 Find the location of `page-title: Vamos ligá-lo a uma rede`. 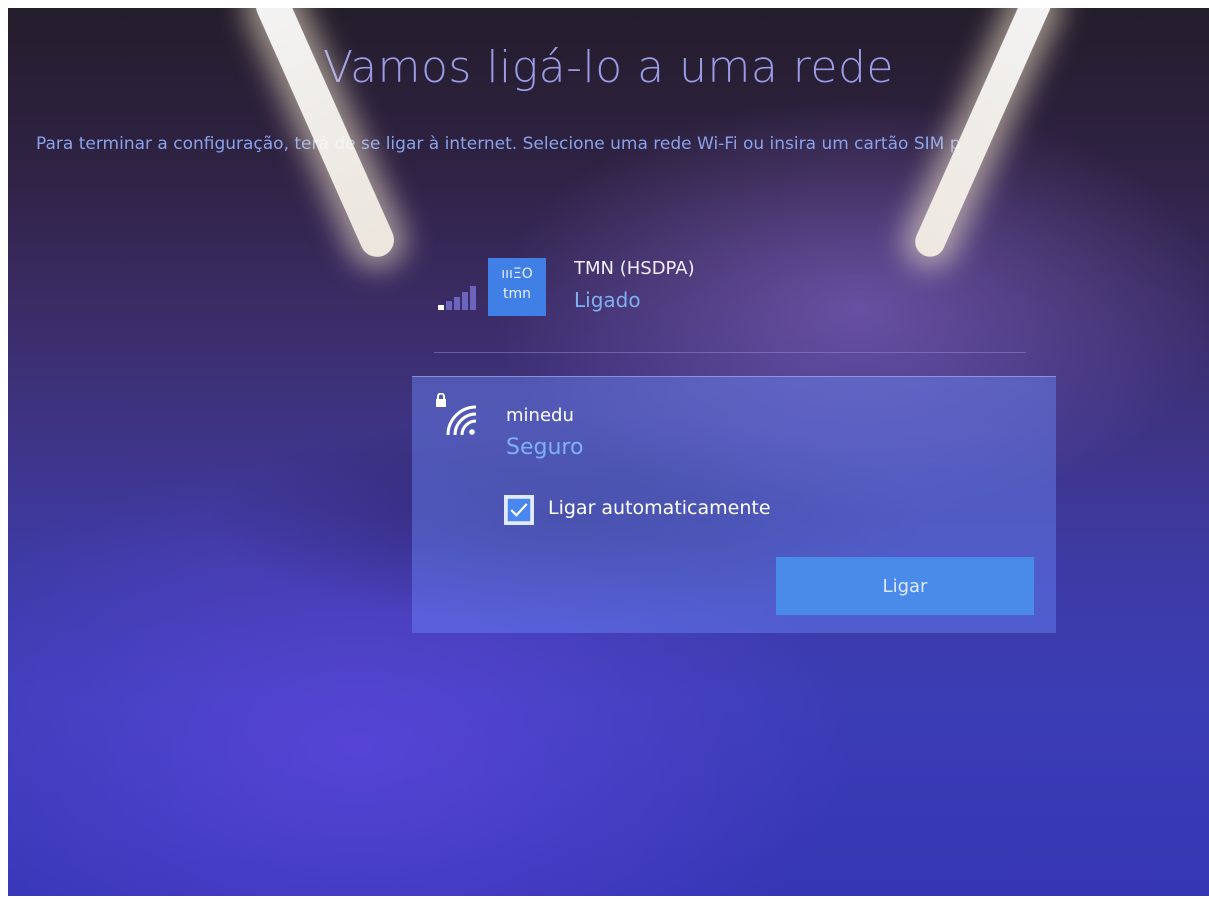

page-title: Vamos ligá-lo a uma rede is located at coordinates (608, 67).